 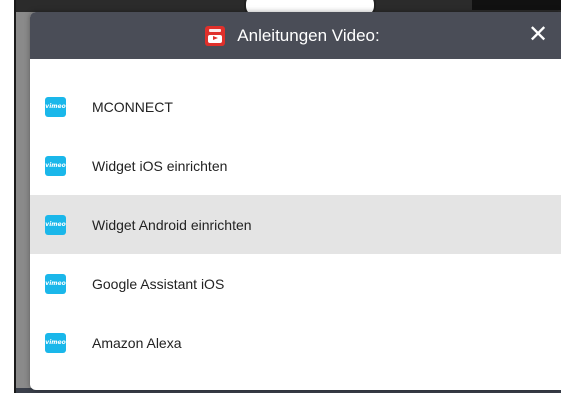 I want to click on modal-header-title-group: Anleitungen Video:, so click(x=292, y=35).